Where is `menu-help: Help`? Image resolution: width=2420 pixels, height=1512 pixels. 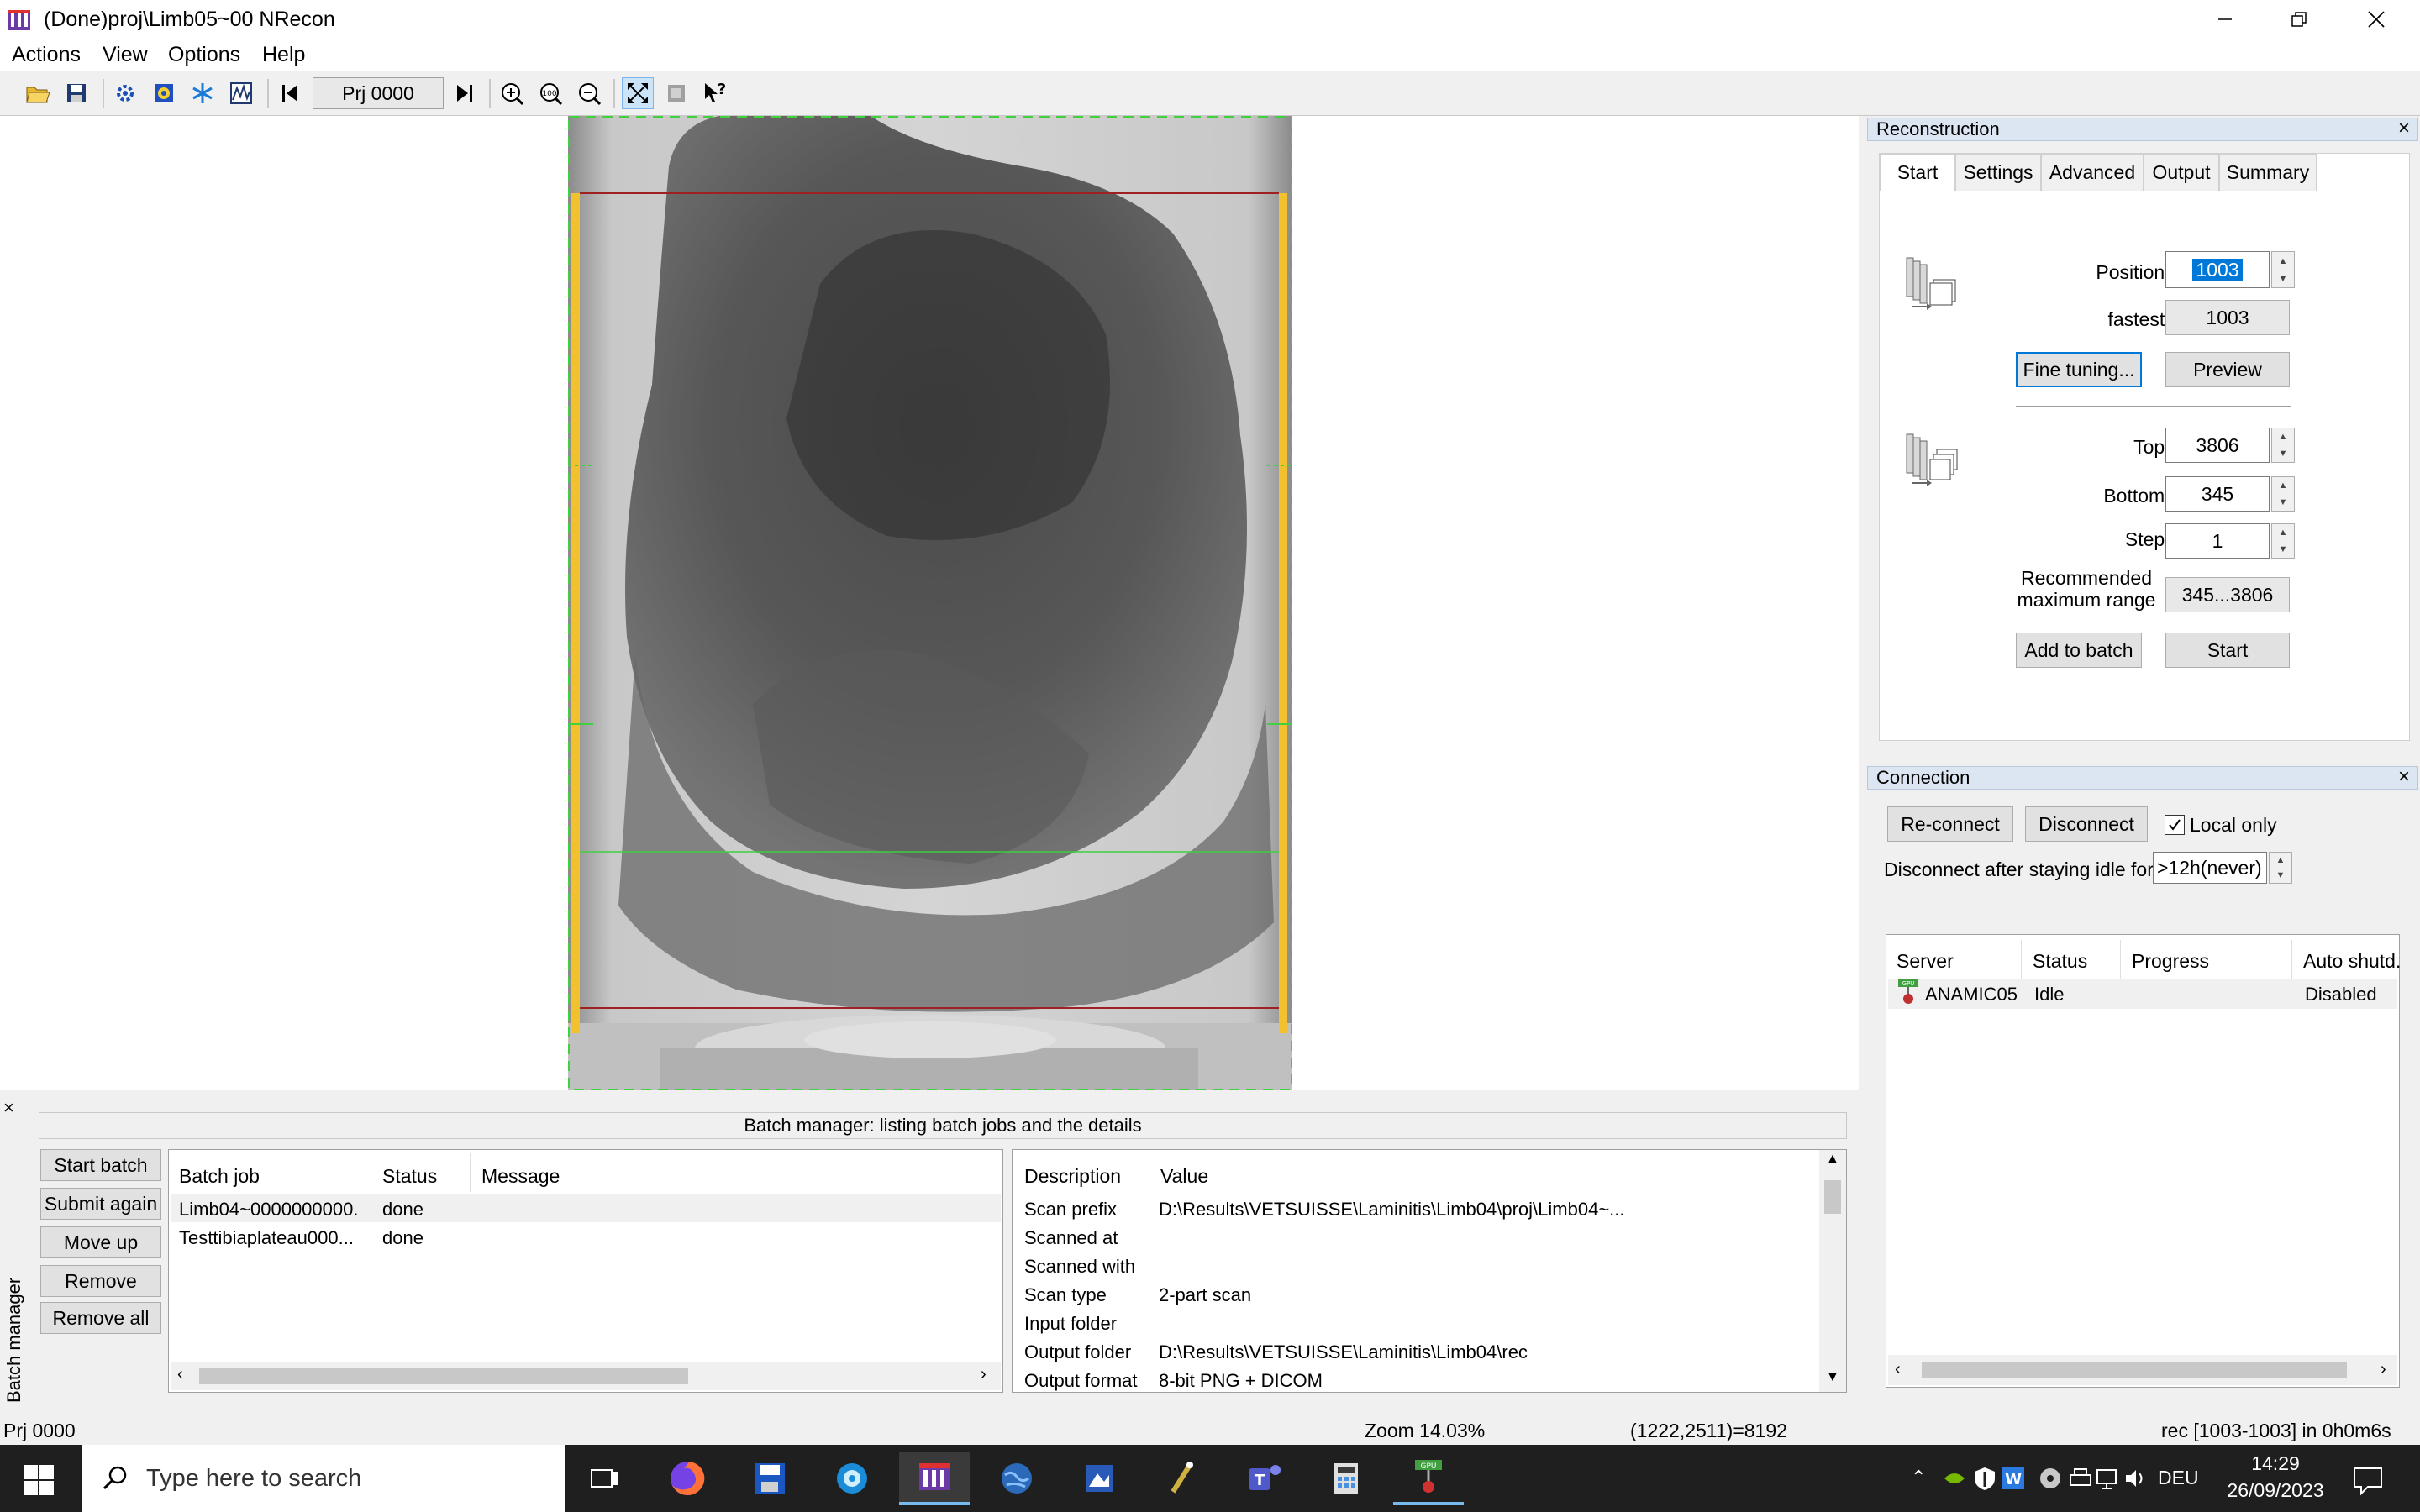
menu-help: Help is located at coordinates (284, 55).